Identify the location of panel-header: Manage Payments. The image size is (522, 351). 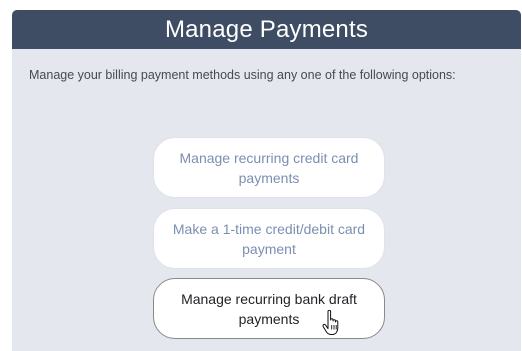
(266, 29).